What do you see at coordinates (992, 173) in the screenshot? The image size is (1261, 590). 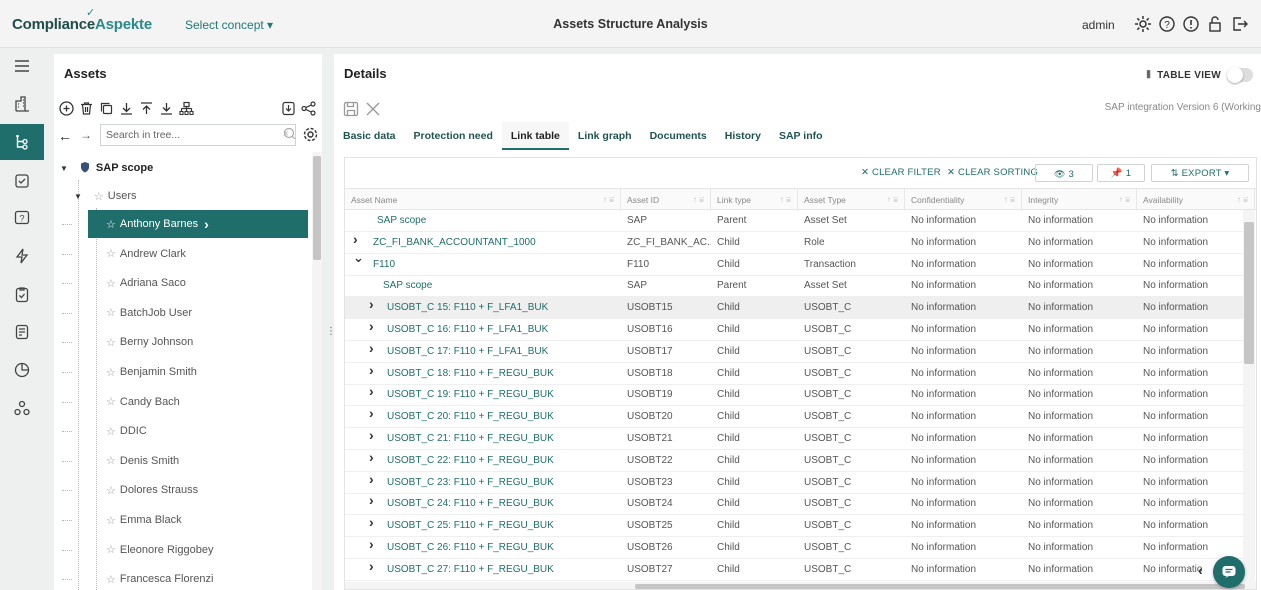 I see `clear-sorting-button: ✕ CLEAR SORTING` at bounding box center [992, 173].